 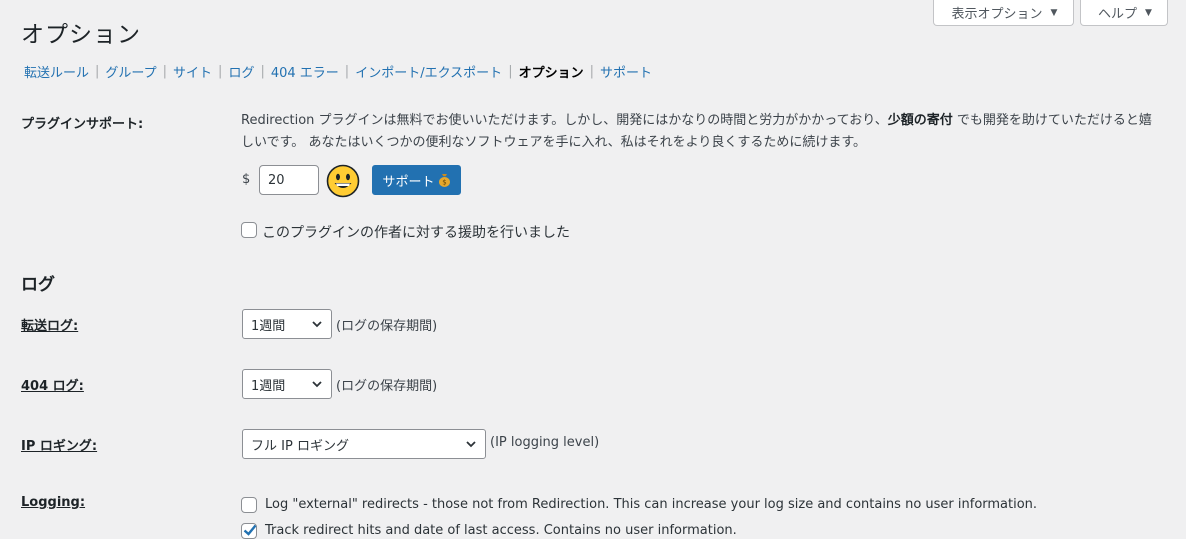 I want to click on log-404-label: 404 ログ:, so click(x=52, y=386).